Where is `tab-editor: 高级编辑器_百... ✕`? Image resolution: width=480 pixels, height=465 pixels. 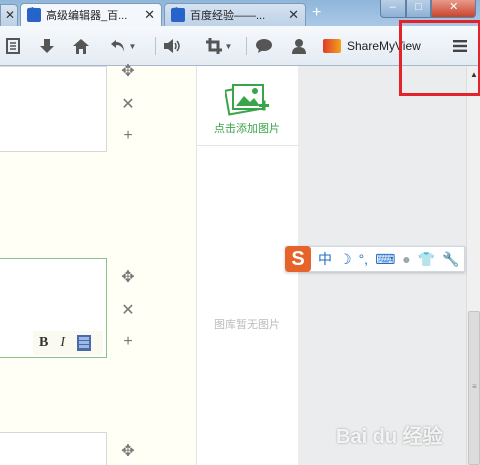 tab-editor: 高级编辑器_百... ✕ is located at coordinates (91, 14).